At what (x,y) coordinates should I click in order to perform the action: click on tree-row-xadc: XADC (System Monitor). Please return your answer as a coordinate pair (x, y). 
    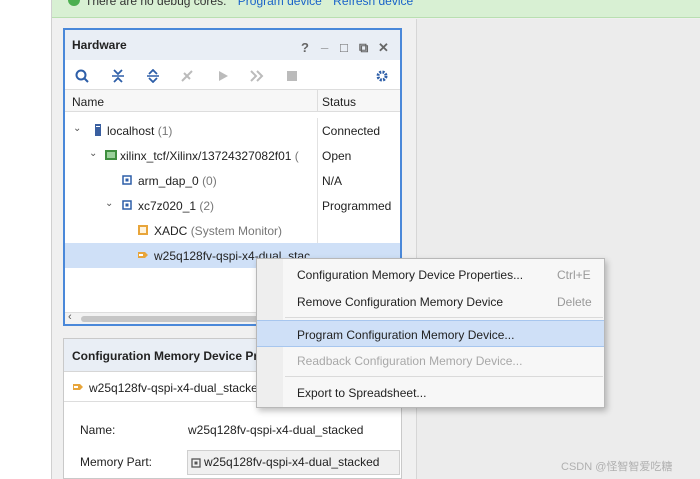
    Looking at the image, I should click on (232, 230).